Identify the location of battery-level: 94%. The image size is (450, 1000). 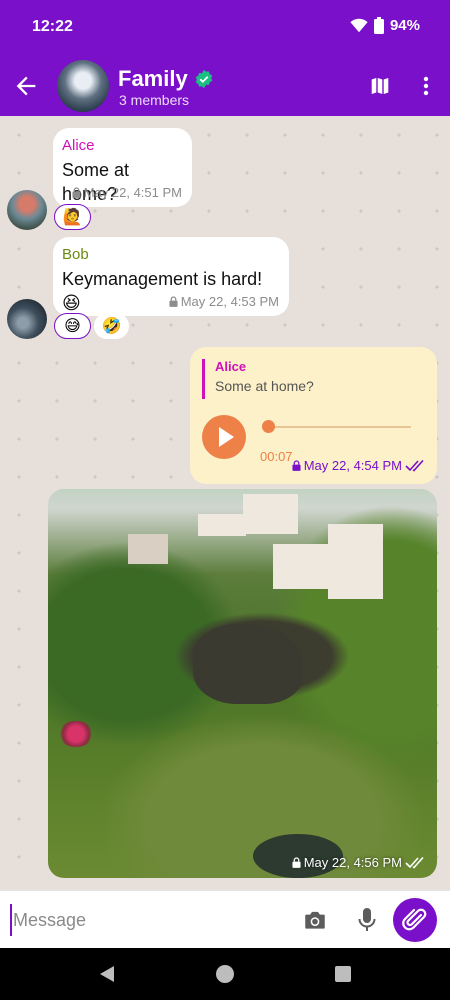
(404, 25).